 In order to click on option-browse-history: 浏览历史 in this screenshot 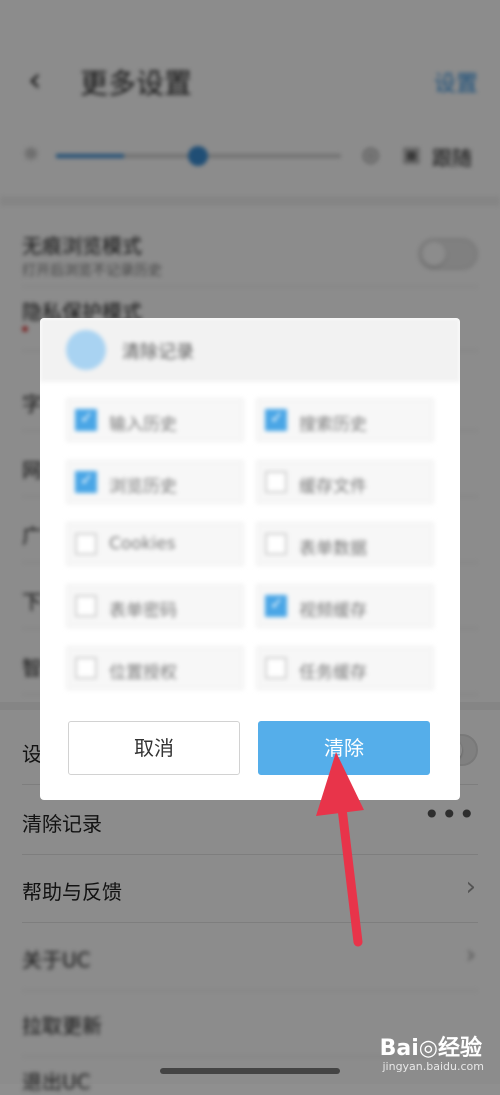, I will do `click(155, 482)`.